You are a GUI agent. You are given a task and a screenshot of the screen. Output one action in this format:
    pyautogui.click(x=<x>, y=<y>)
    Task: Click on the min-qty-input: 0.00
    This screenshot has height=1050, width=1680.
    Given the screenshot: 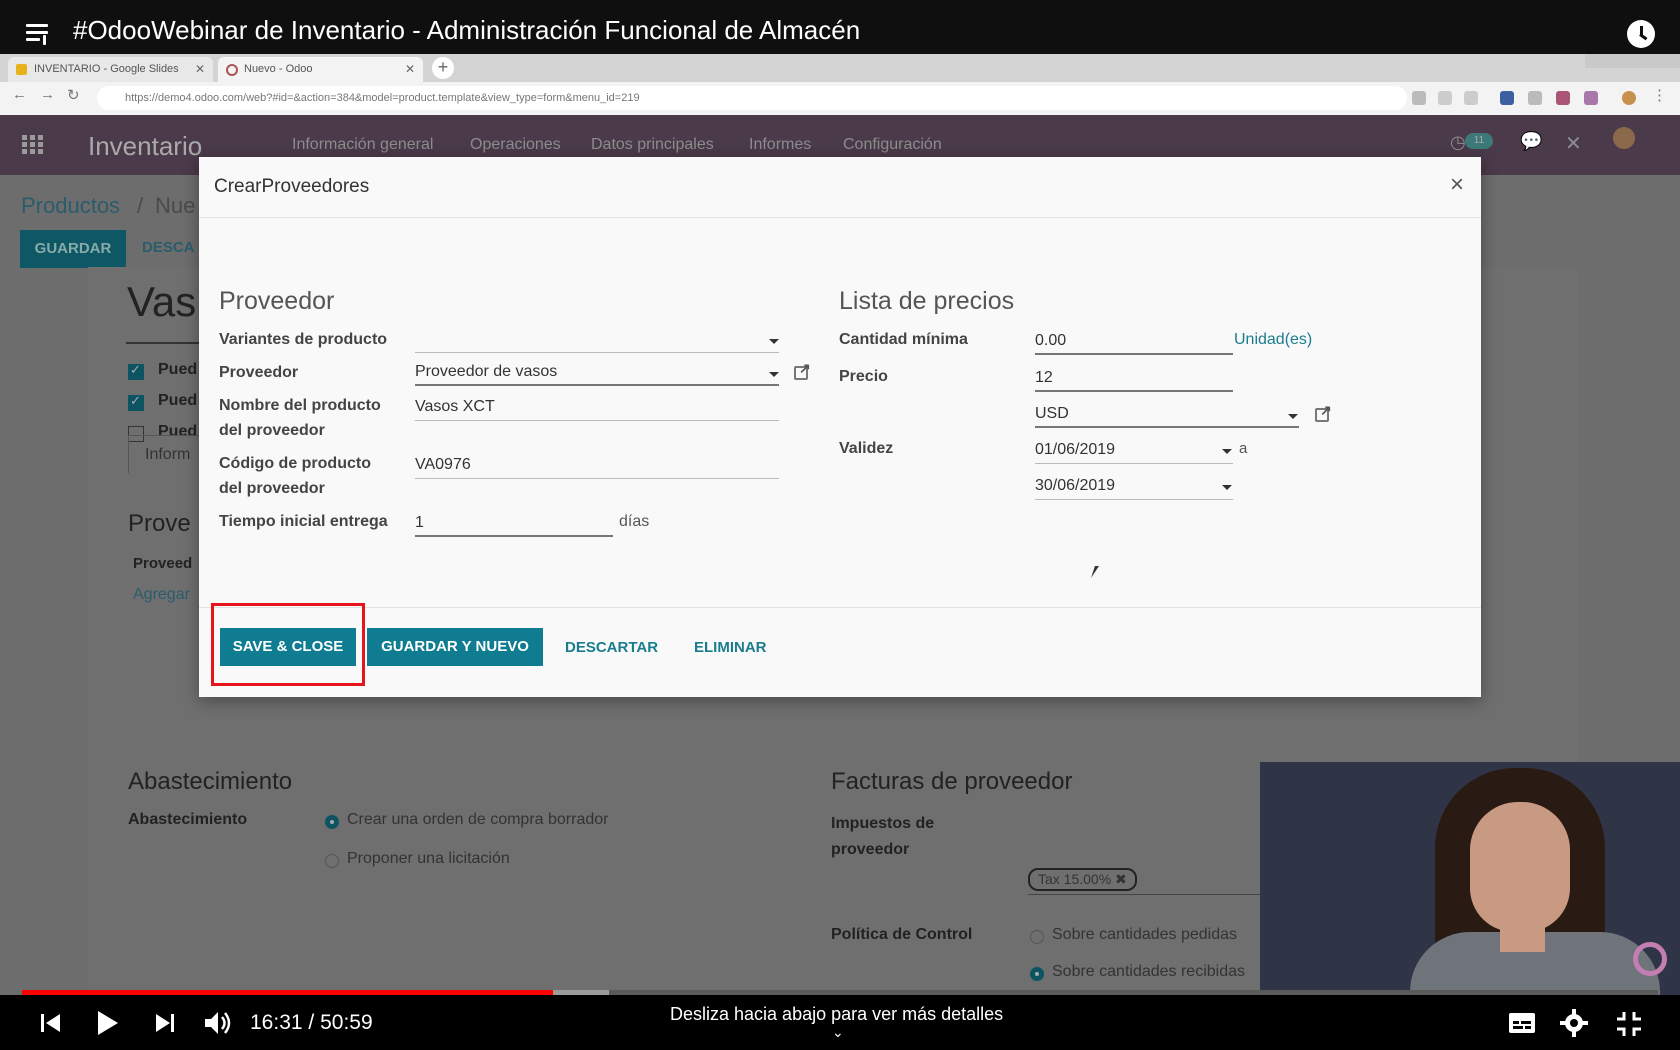 What is the action you would take?
    pyautogui.click(x=1134, y=342)
    